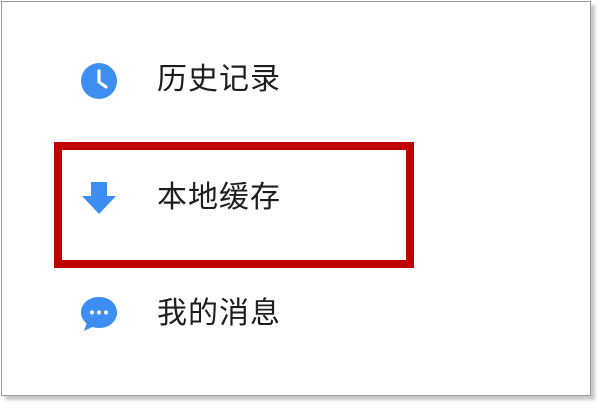 This screenshot has width=600, height=404. What do you see at coordinates (219, 197) in the screenshot?
I see `menu-item-label: 本地缓存` at bounding box center [219, 197].